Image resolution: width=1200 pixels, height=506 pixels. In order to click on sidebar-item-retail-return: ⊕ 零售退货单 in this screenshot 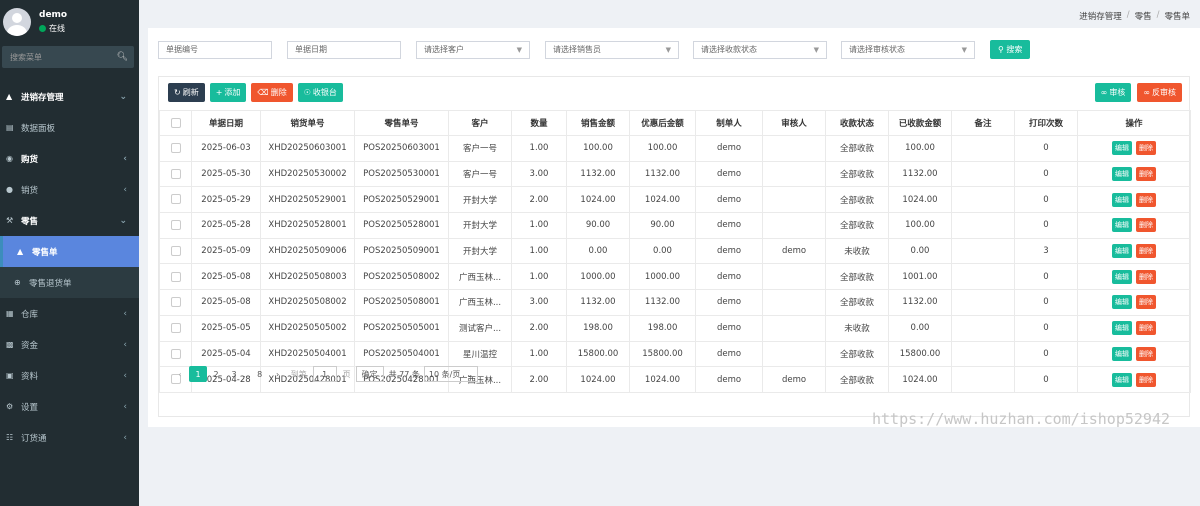, I will do `click(69, 282)`.